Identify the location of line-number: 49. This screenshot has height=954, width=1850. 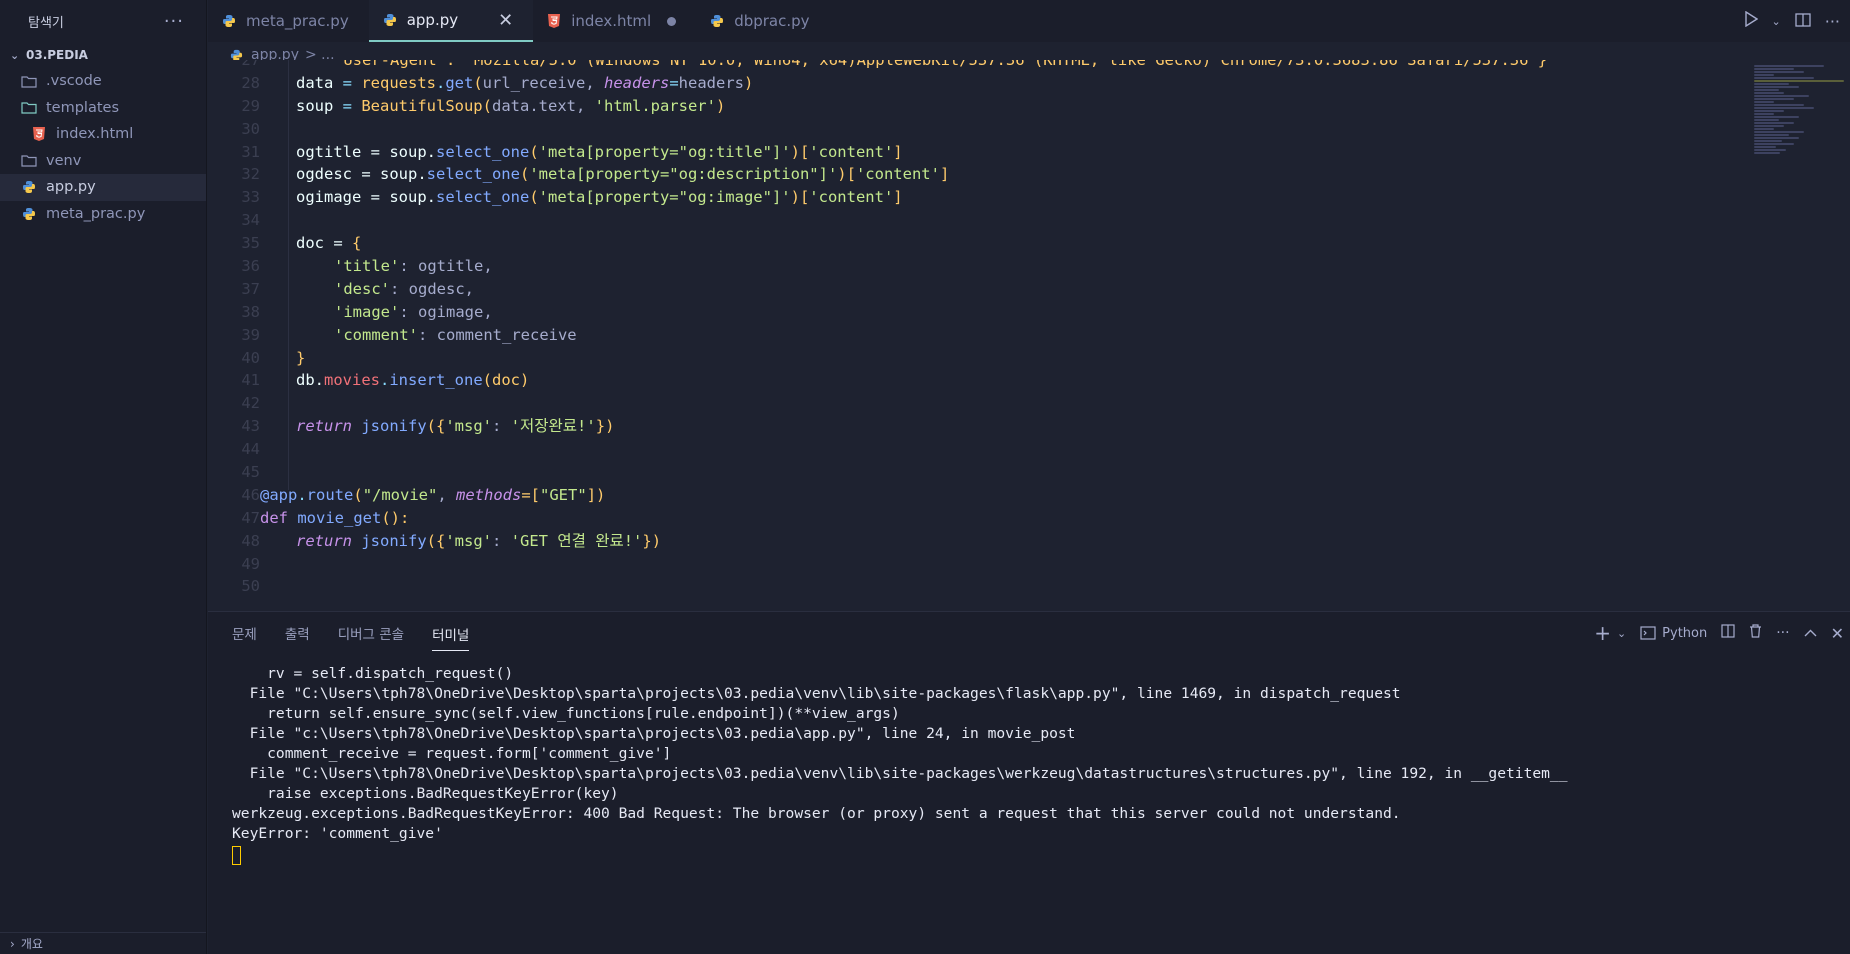
(250, 563).